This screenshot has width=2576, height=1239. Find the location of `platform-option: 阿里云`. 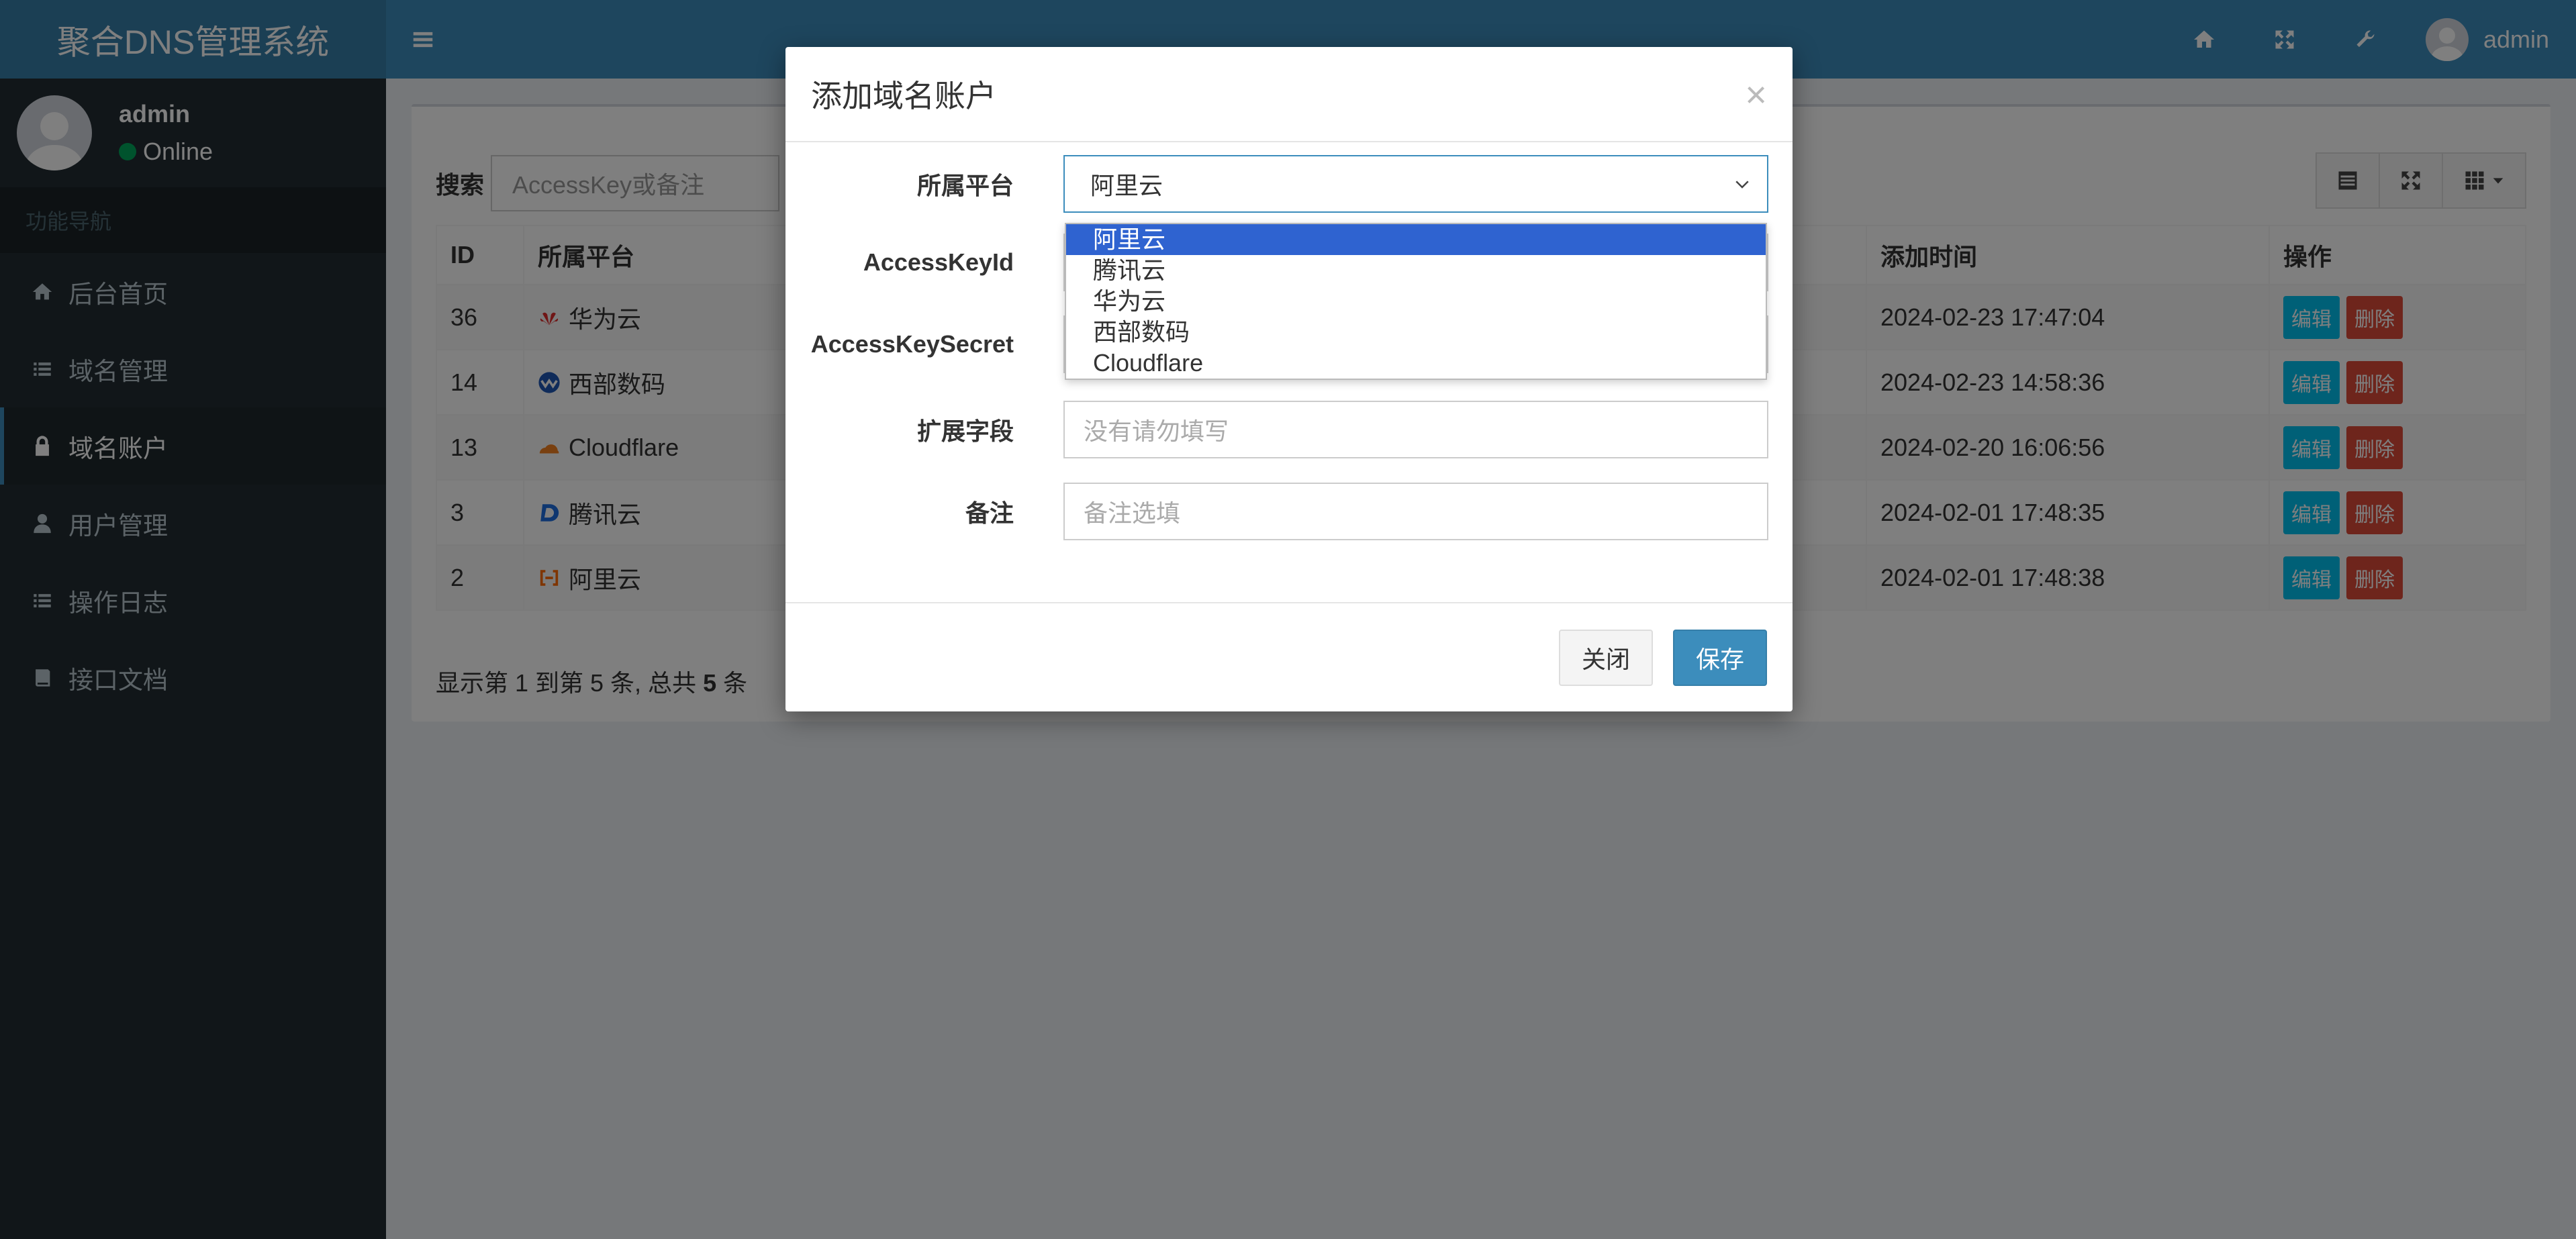

platform-option: 阿里云 is located at coordinates (1416, 240).